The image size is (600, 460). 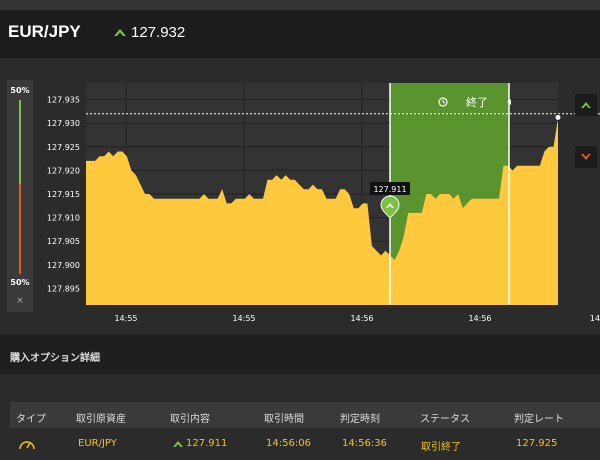 What do you see at coordinates (595, 318) in the screenshot?
I see `x-tick-label: 14` at bounding box center [595, 318].